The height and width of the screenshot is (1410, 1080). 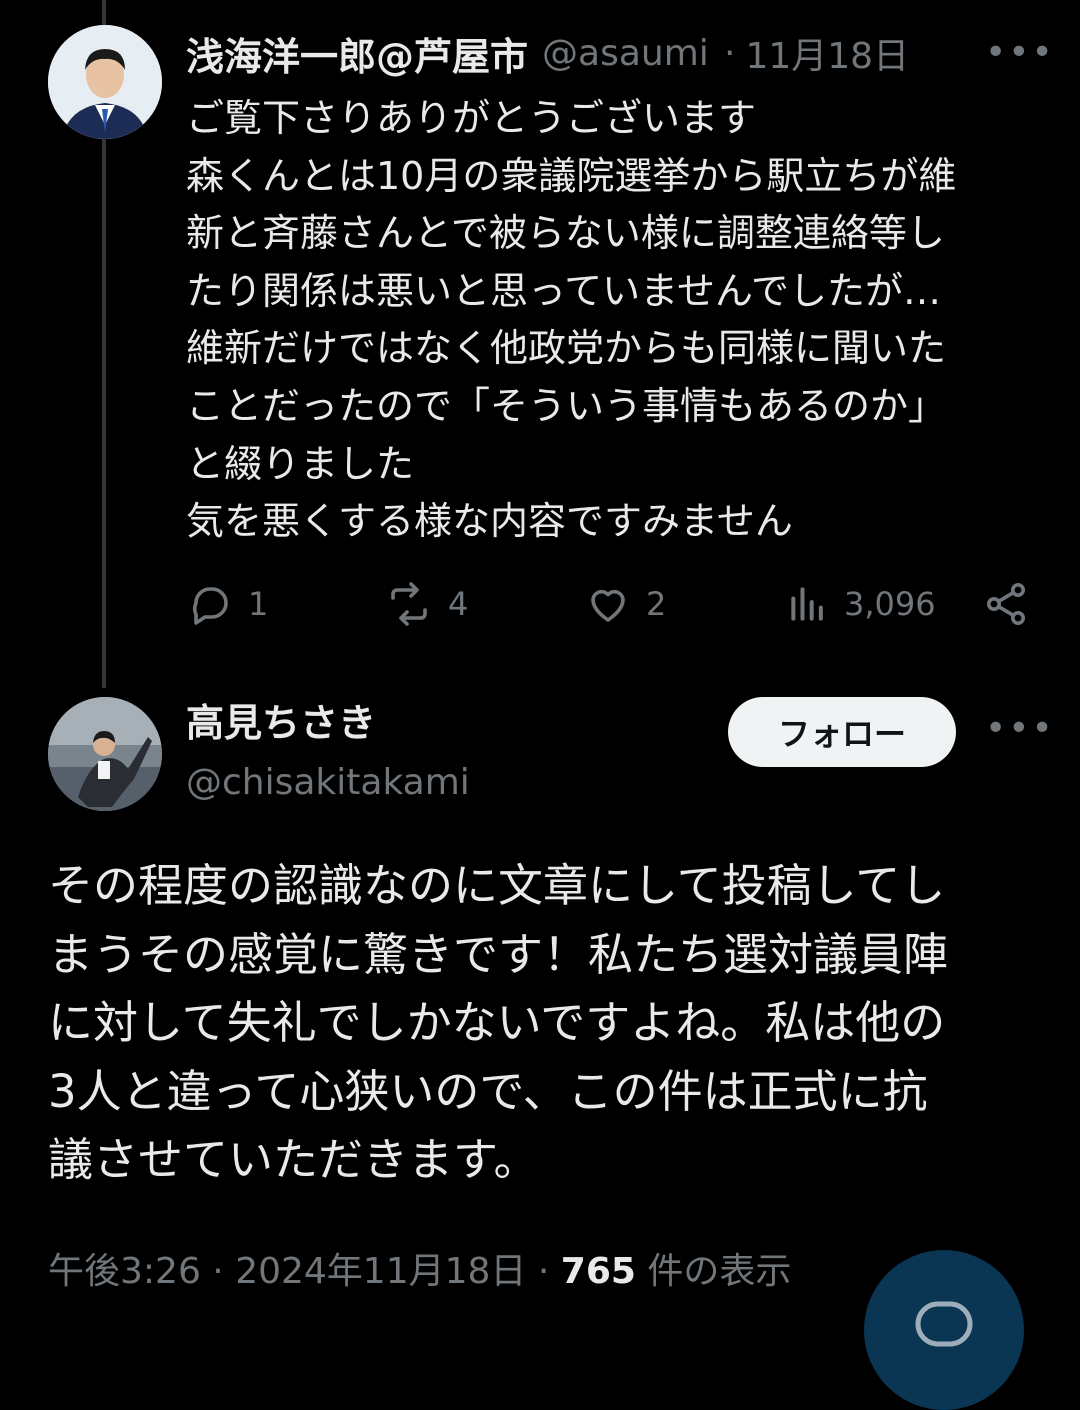 What do you see at coordinates (328, 783) in the screenshot?
I see `author-handle: @chisakitakami` at bounding box center [328, 783].